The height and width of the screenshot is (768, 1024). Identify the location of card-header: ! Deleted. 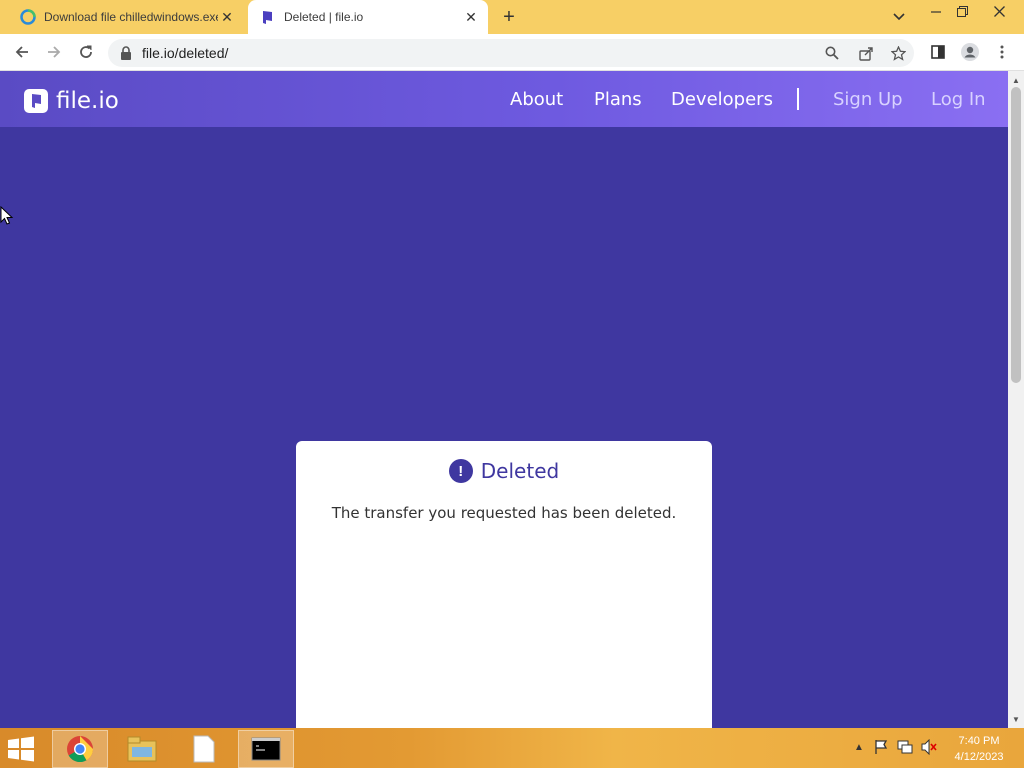
(504, 471).